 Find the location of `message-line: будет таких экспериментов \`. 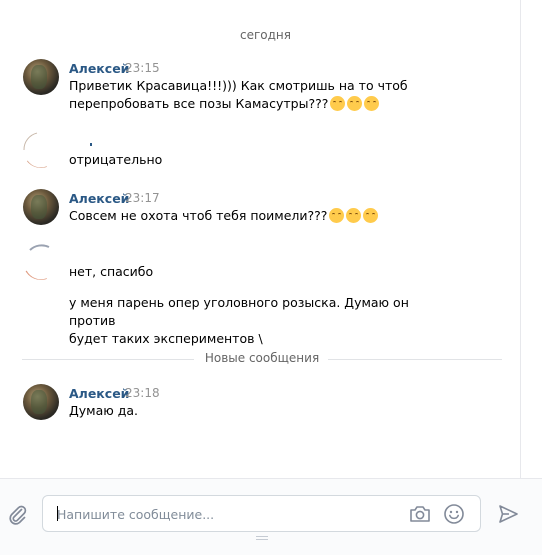

message-line: будет таких экспериментов \ is located at coordinates (166, 338).